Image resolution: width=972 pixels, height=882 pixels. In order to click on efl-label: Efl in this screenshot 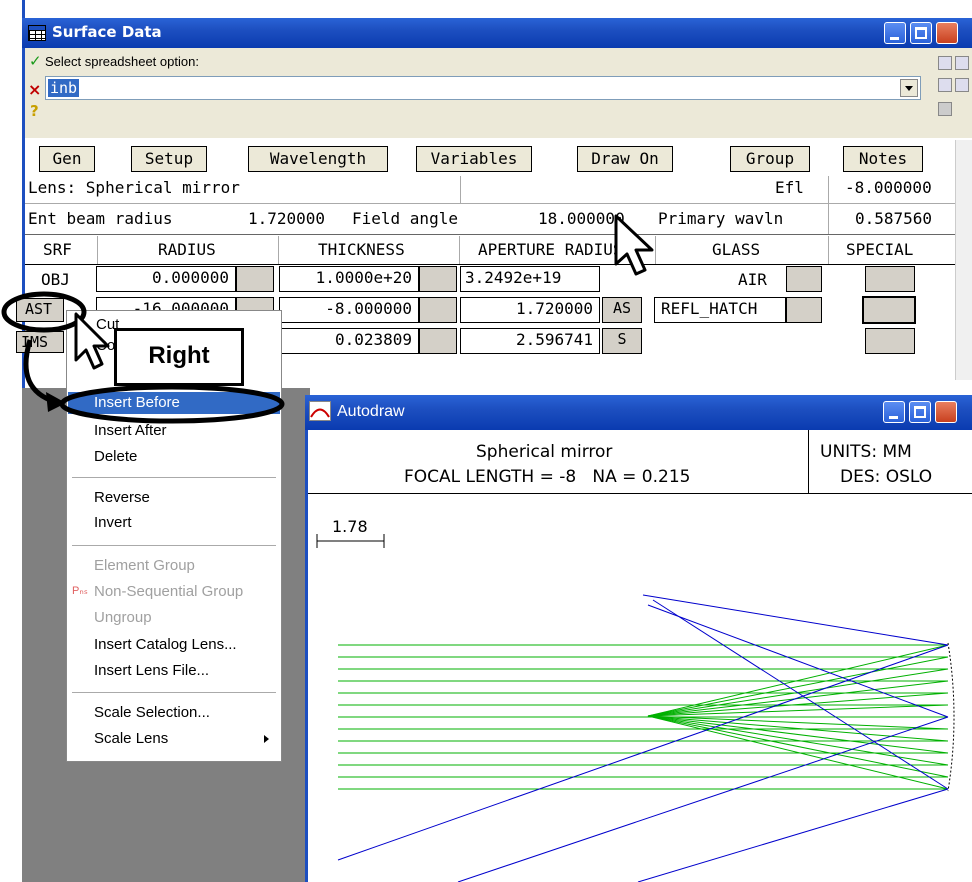, I will do `click(789, 187)`.